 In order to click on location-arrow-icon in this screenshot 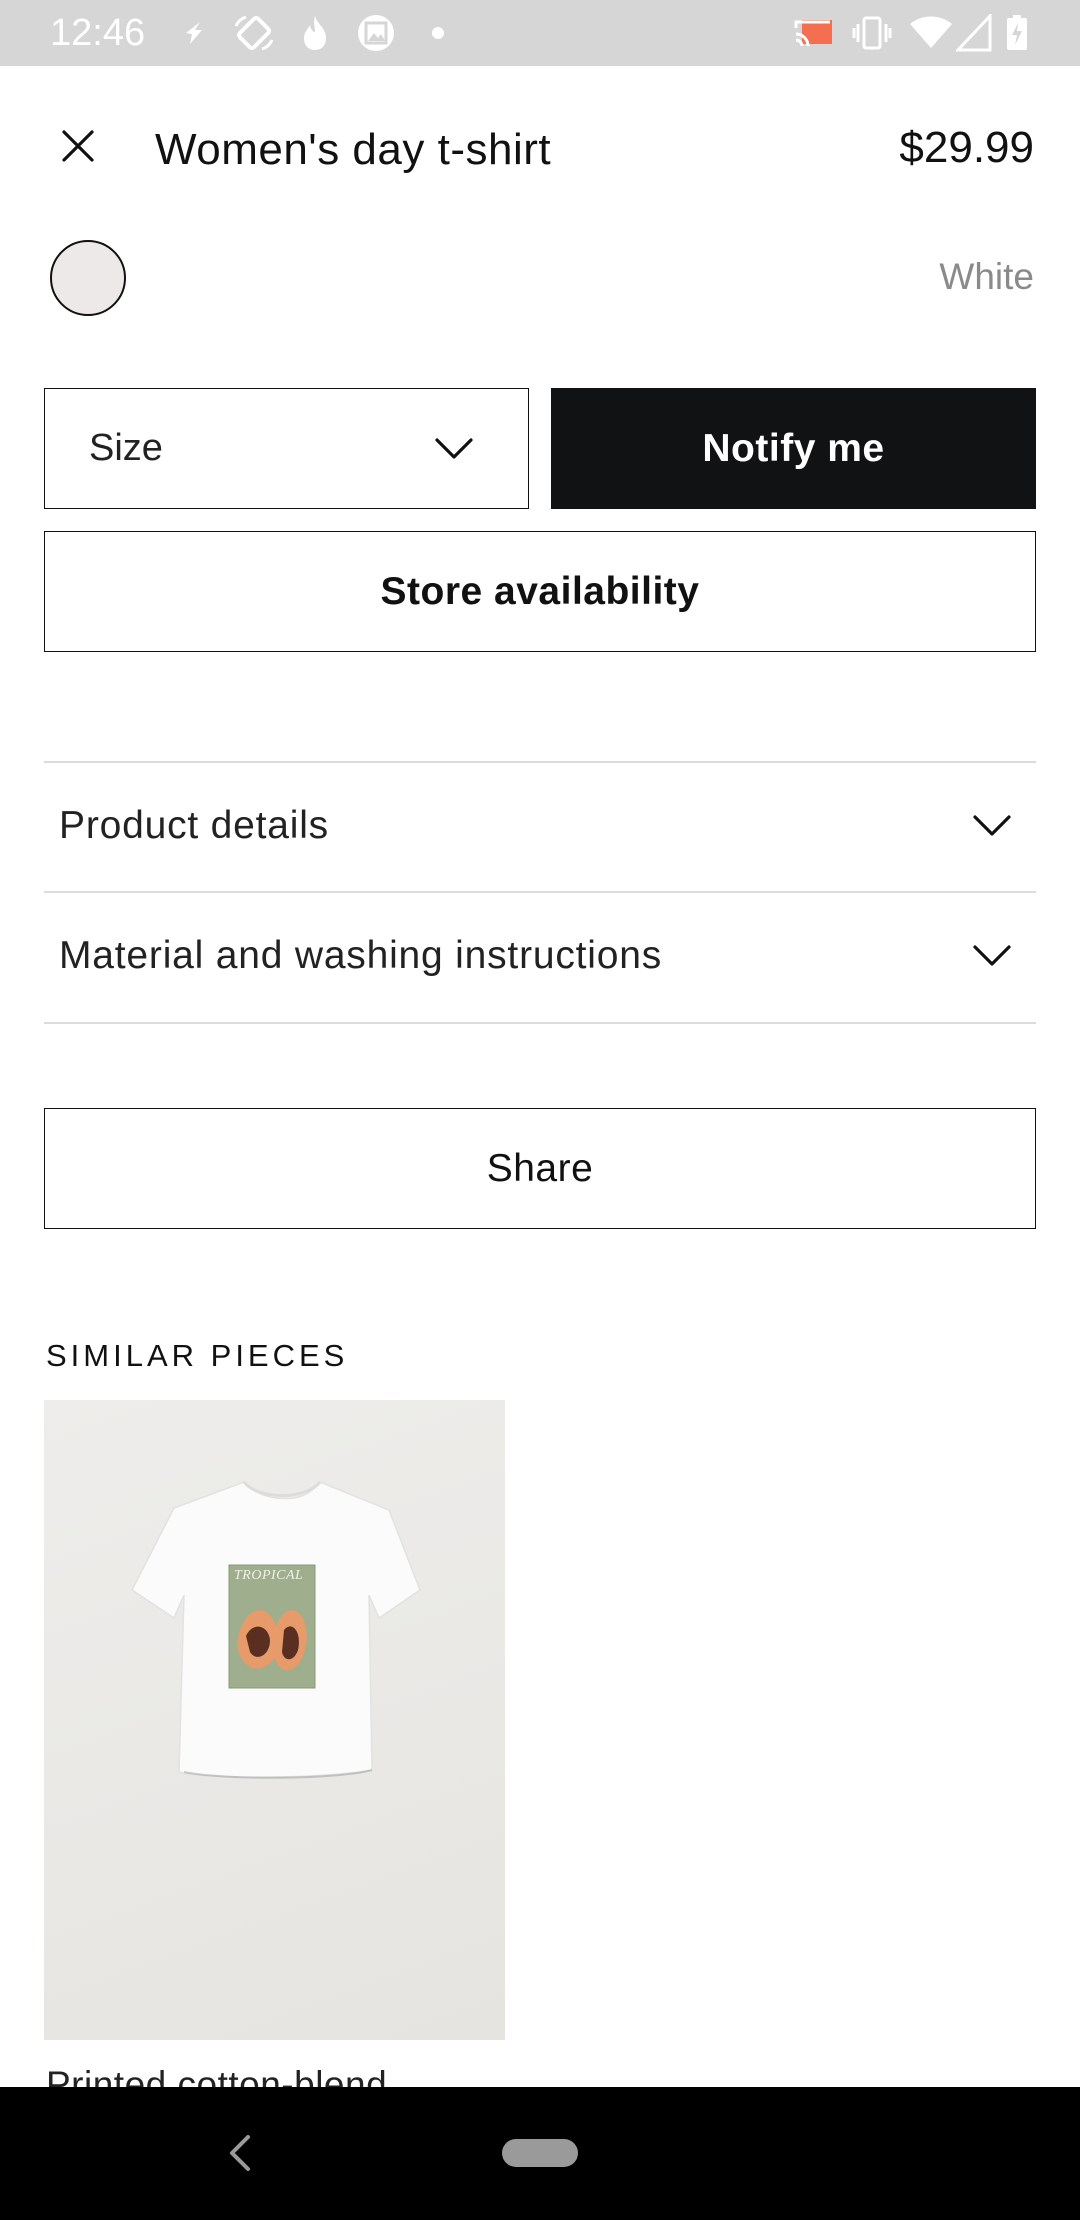, I will do `click(194, 33)`.